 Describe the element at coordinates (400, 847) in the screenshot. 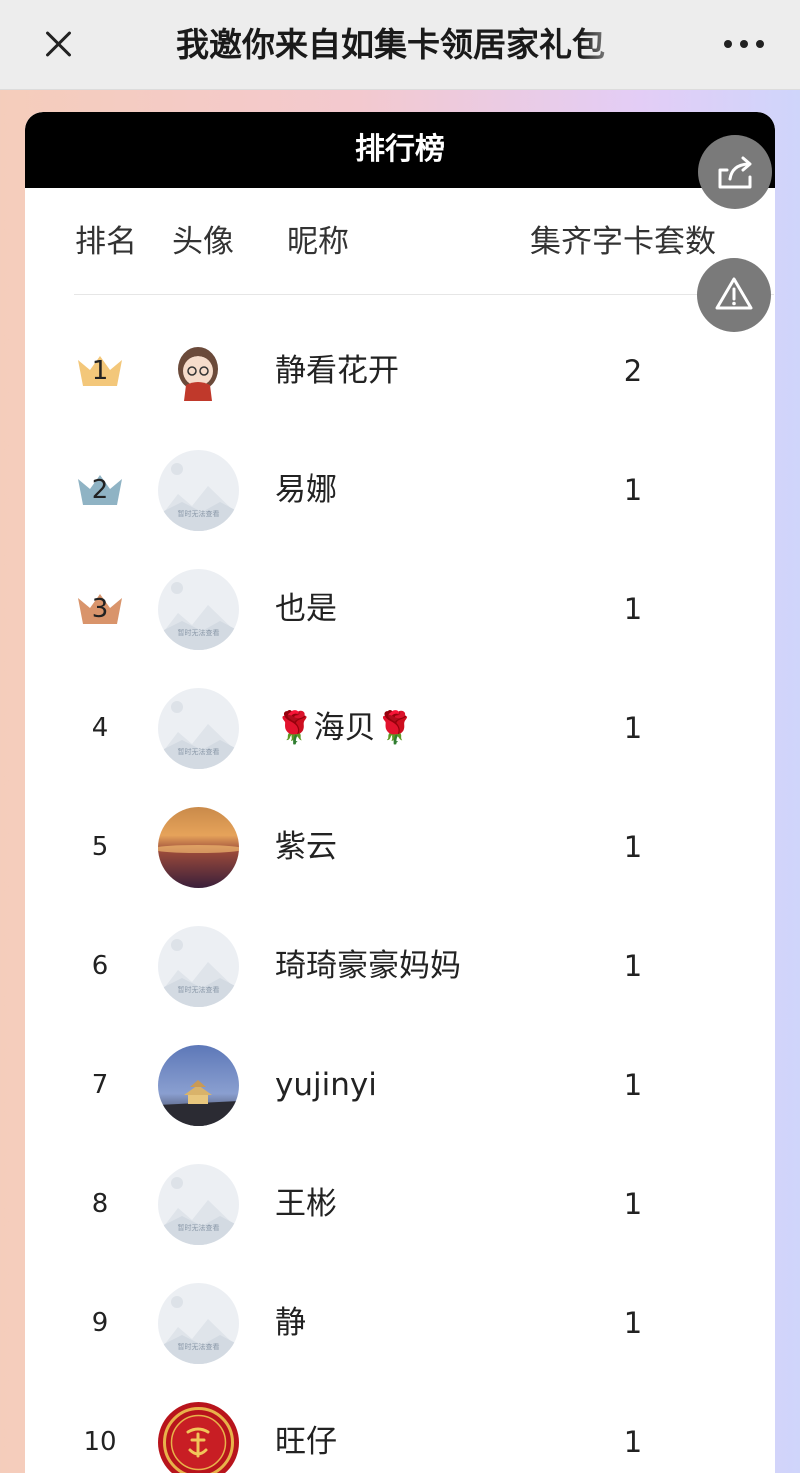

I see `leaderboard-row: 5 紫云 1` at that location.